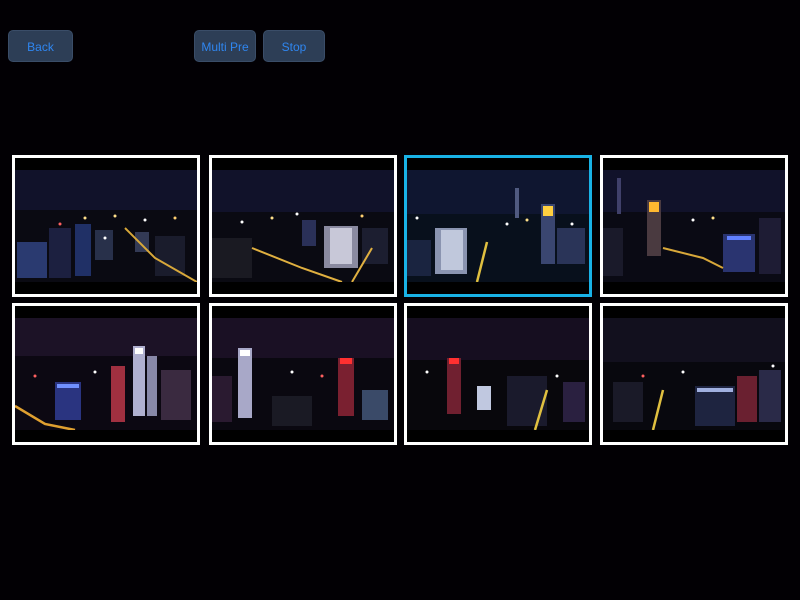  I want to click on thumbnail-3-selected, so click(498, 226).